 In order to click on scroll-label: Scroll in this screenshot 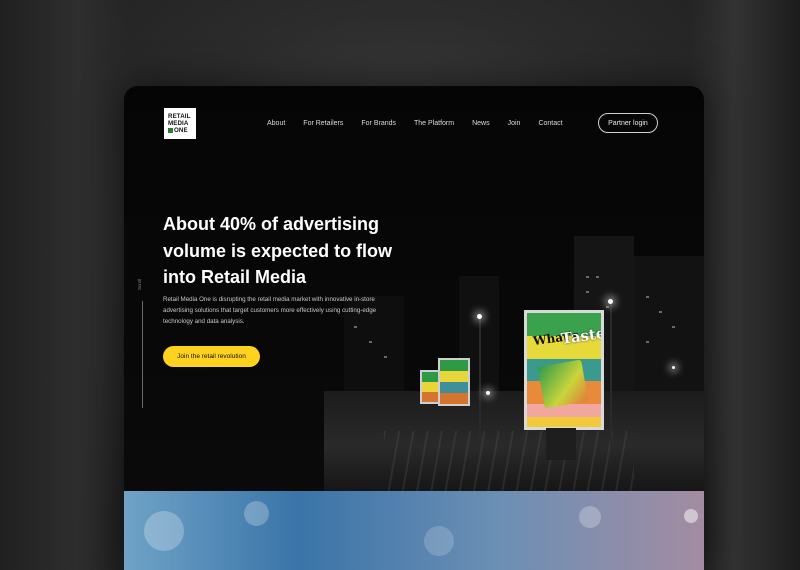, I will do `click(139, 284)`.